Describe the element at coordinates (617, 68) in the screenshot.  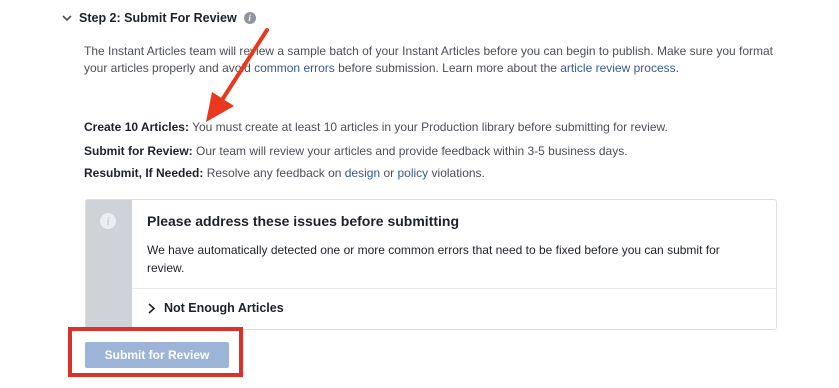
I see `article-review-process-link: article review process` at that location.